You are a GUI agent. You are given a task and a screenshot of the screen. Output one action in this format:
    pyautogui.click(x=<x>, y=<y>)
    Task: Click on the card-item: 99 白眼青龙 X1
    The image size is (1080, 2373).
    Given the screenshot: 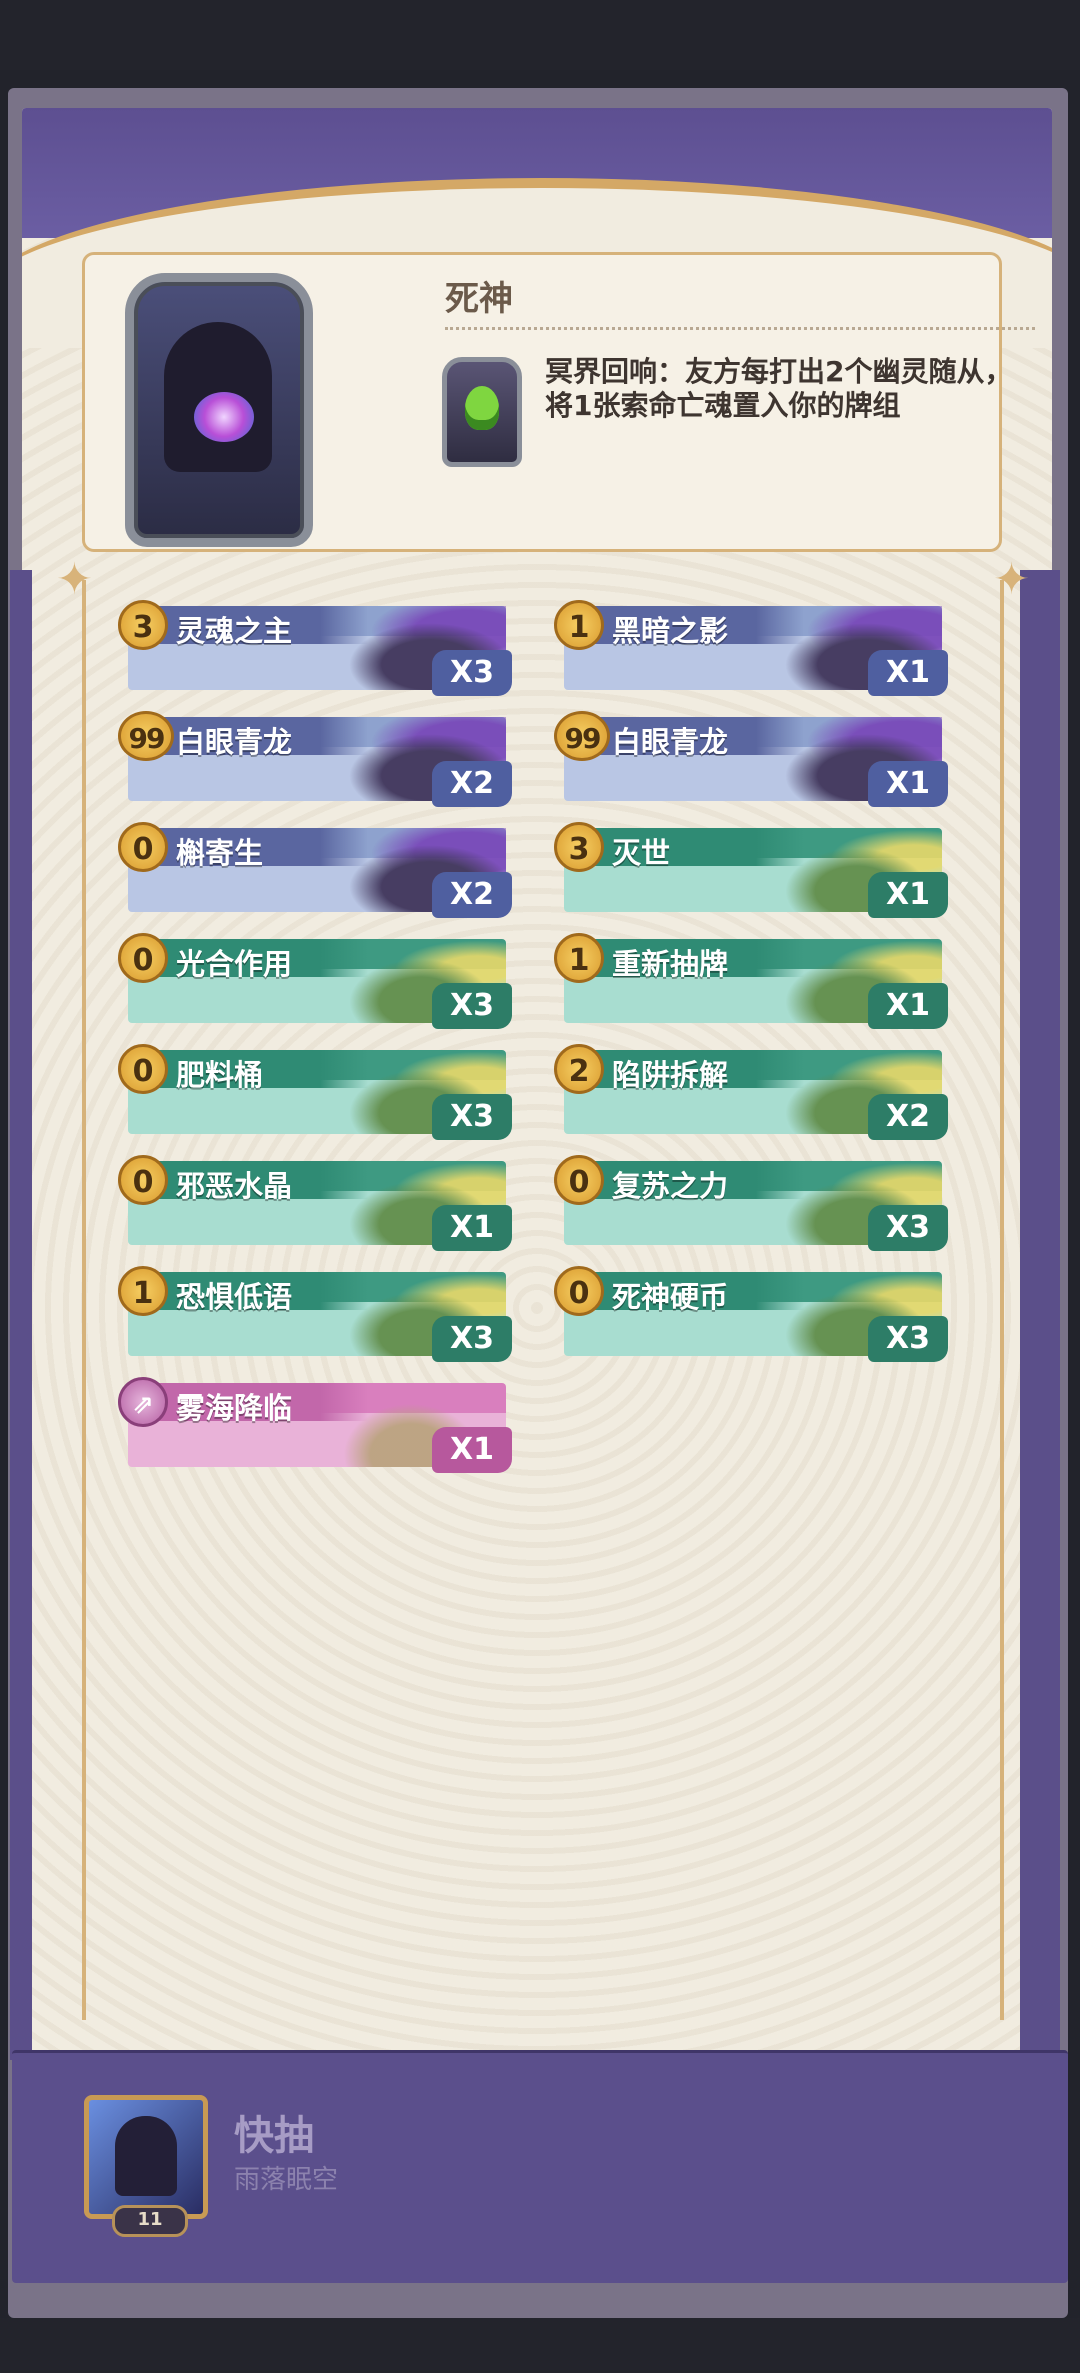 What is the action you would take?
    pyautogui.click(x=751, y=759)
    